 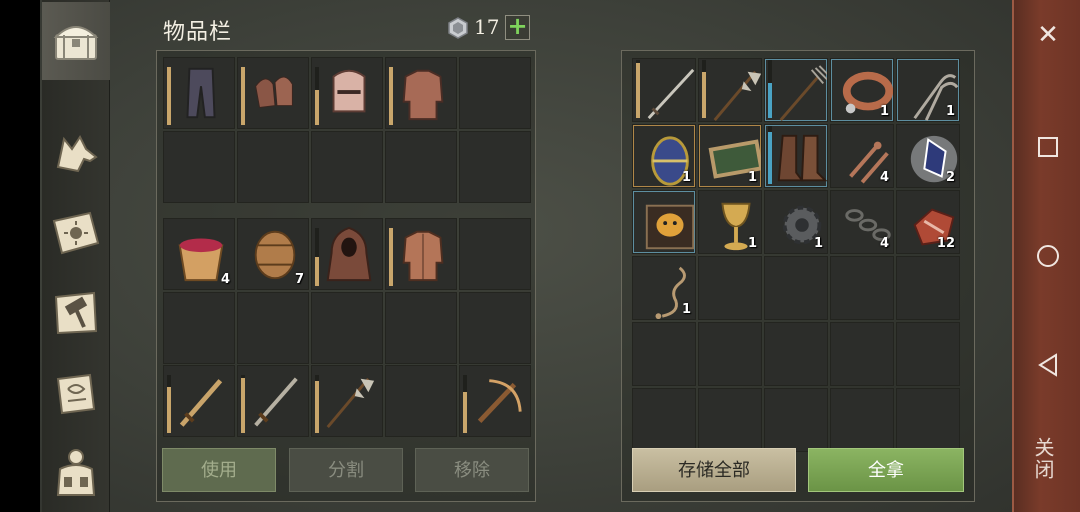 I want to click on hotbar-slot-empty, so click(x=421, y=401).